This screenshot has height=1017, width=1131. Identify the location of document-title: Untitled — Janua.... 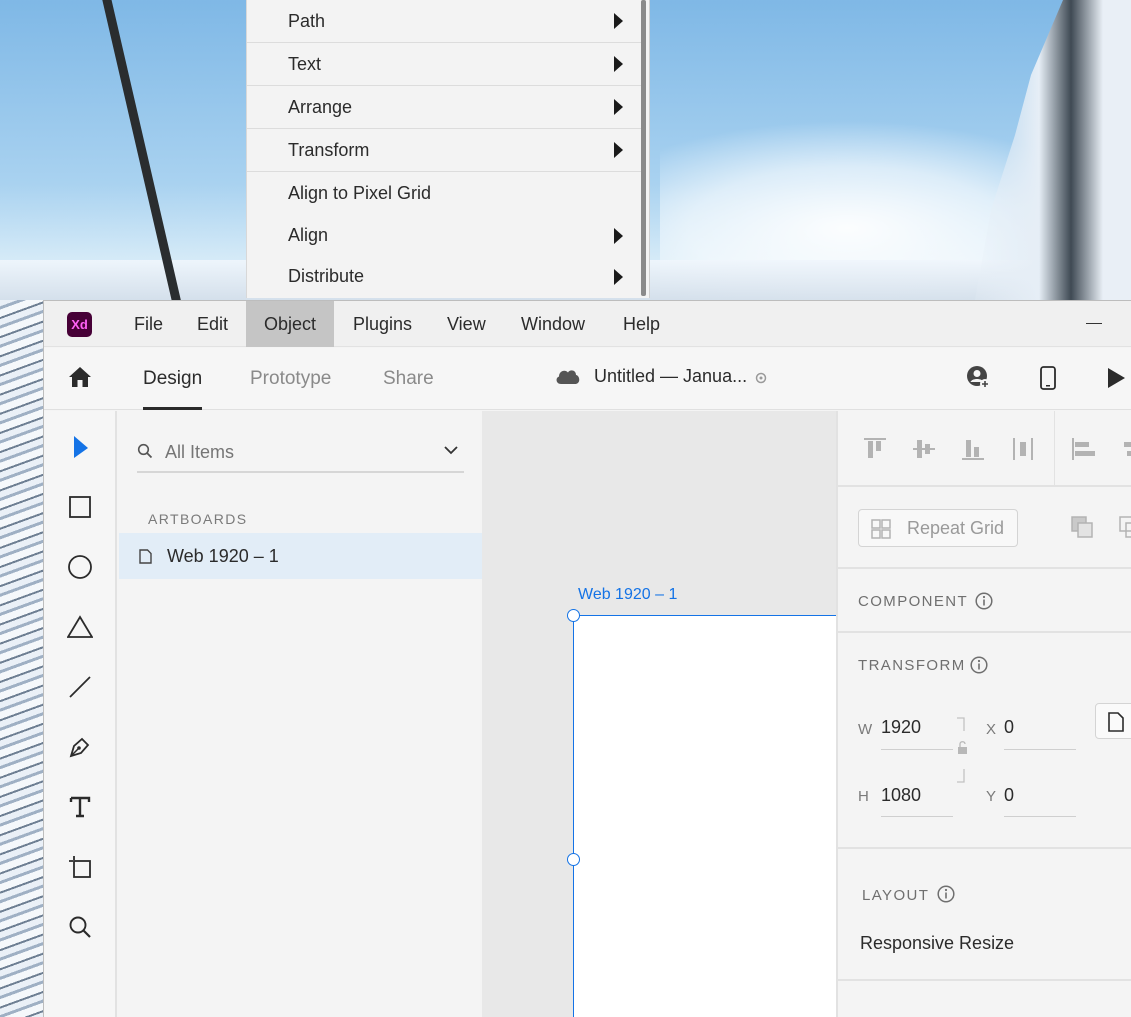
(670, 376).